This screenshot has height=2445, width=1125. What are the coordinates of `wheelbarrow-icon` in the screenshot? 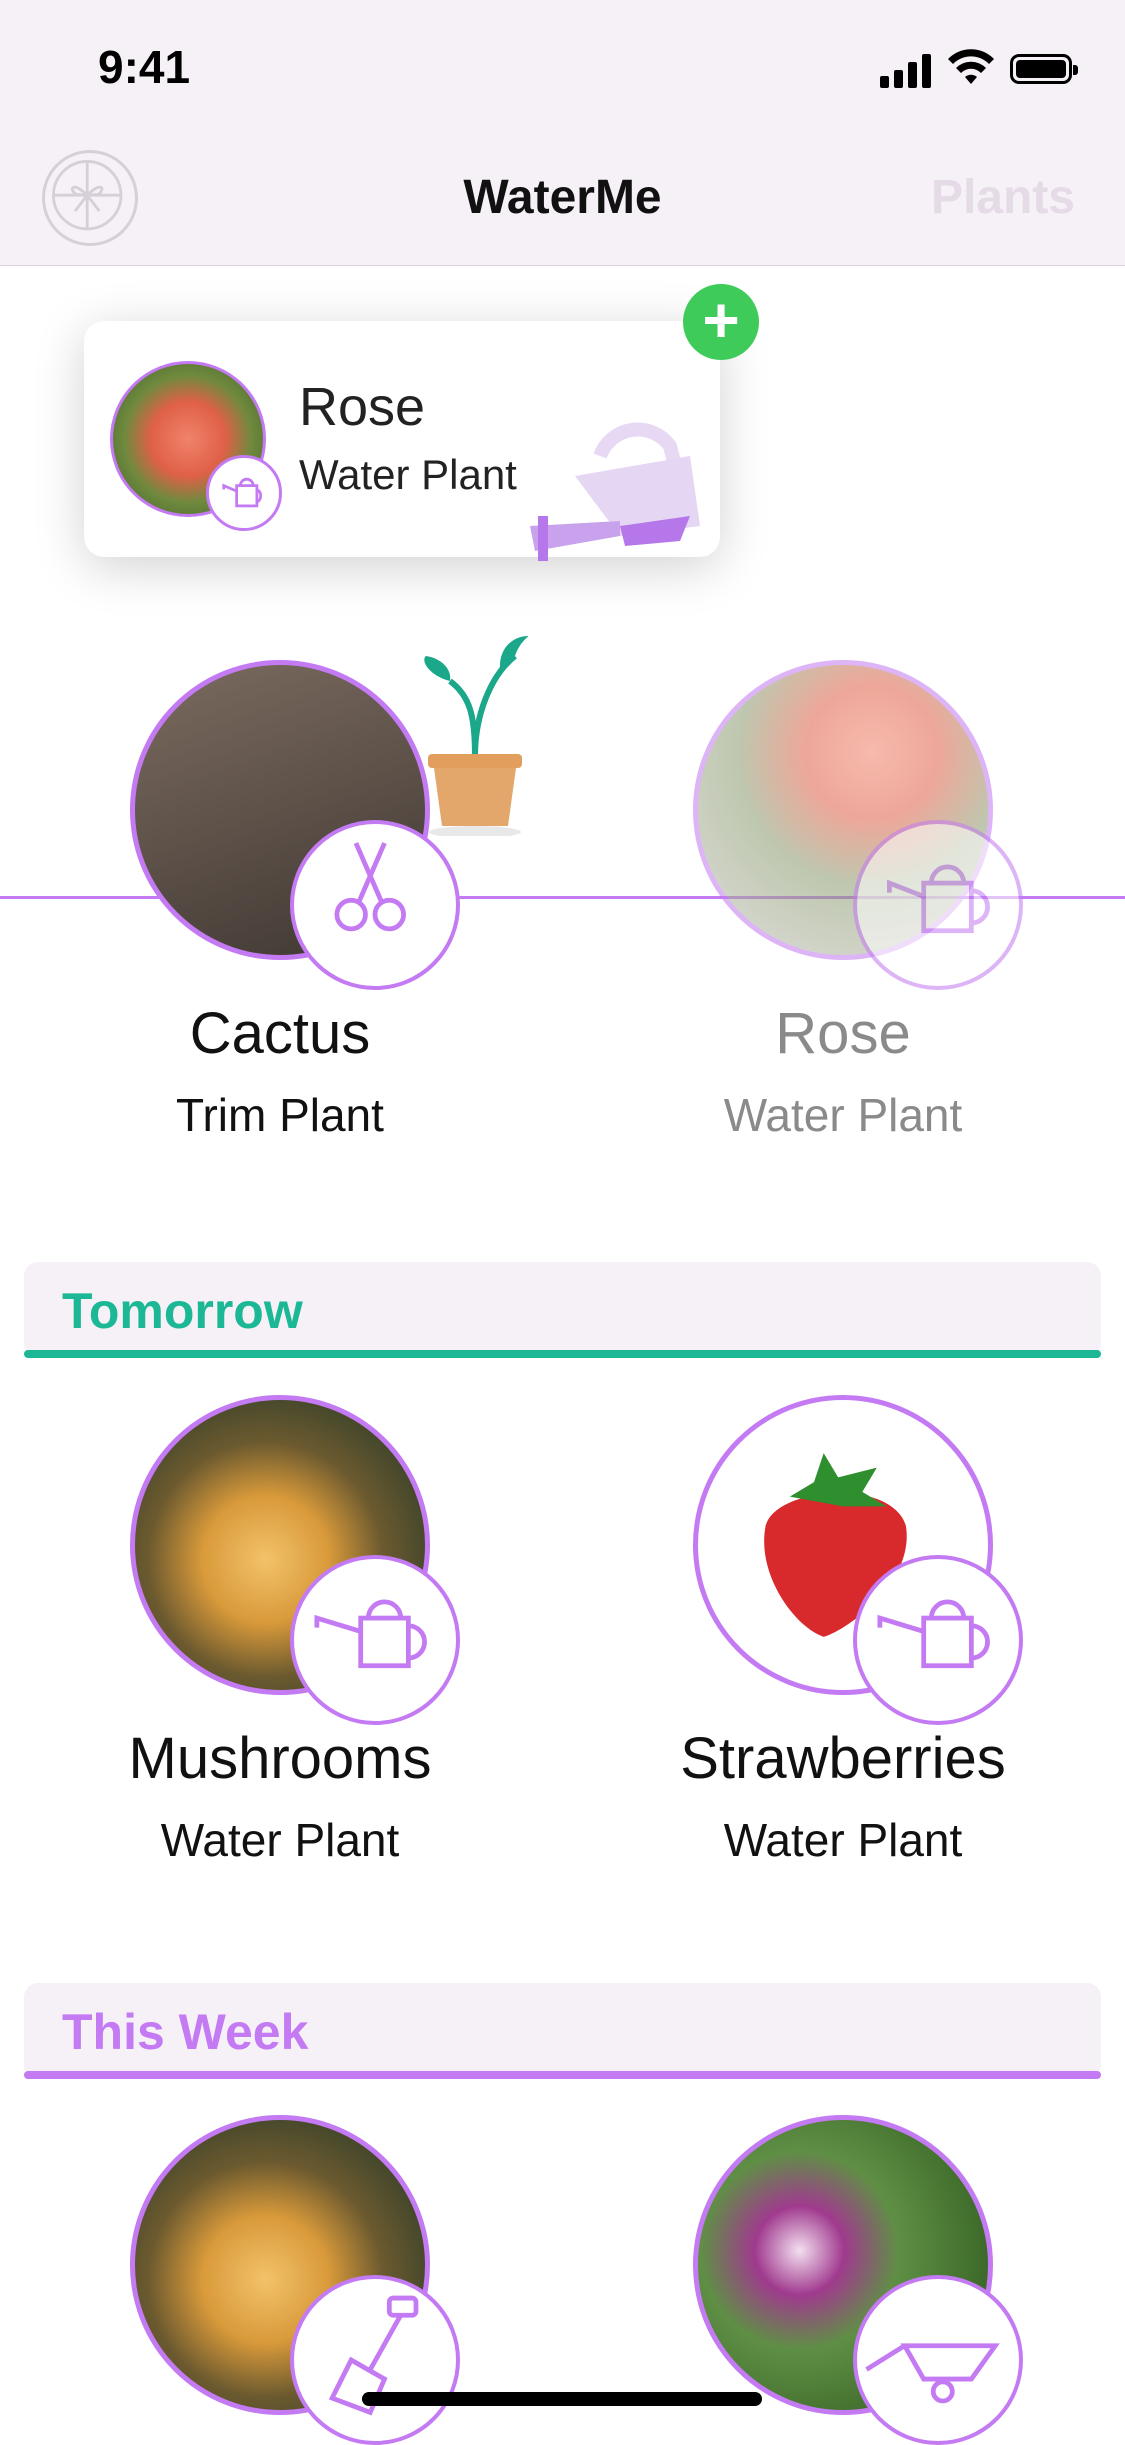 It's located at (938, 2360).